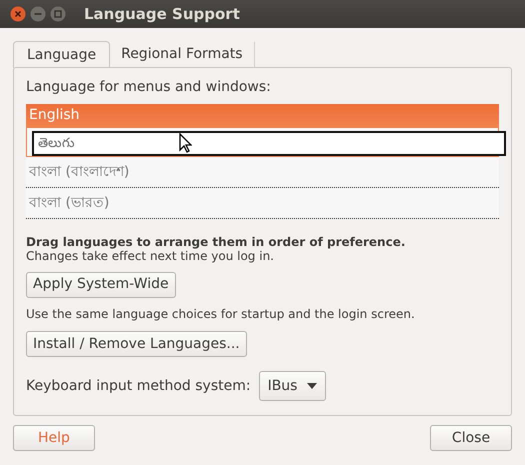  What do you see at coordinates (292, 386) in the screenshot?
I see `input-method-dropdown: IBus` at bounding box center [292, 386].